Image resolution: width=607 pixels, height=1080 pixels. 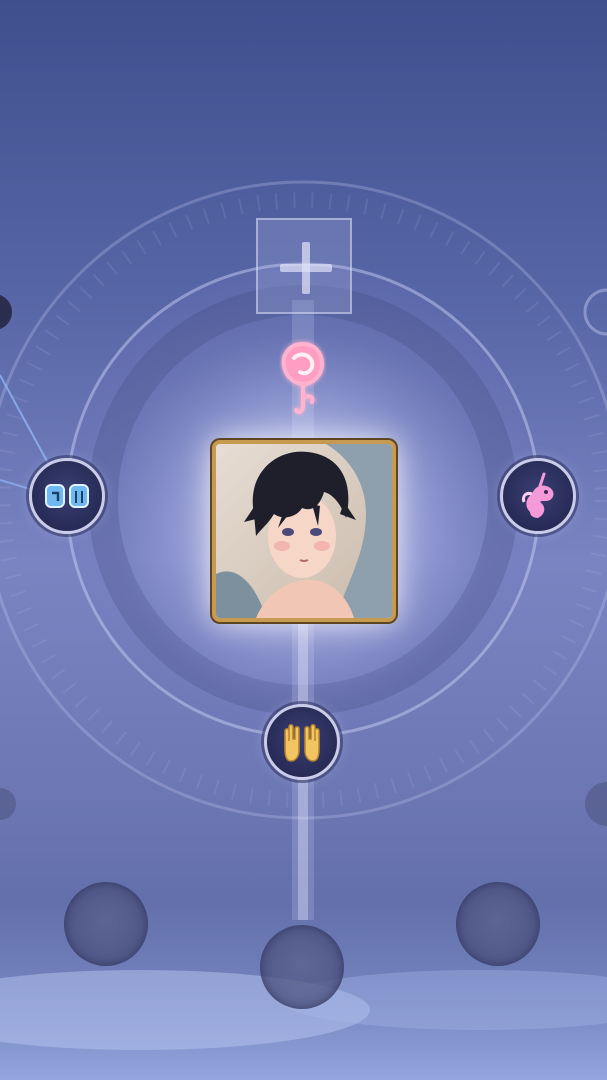 I want to click on rose-icon, so click(x=303, y=380).